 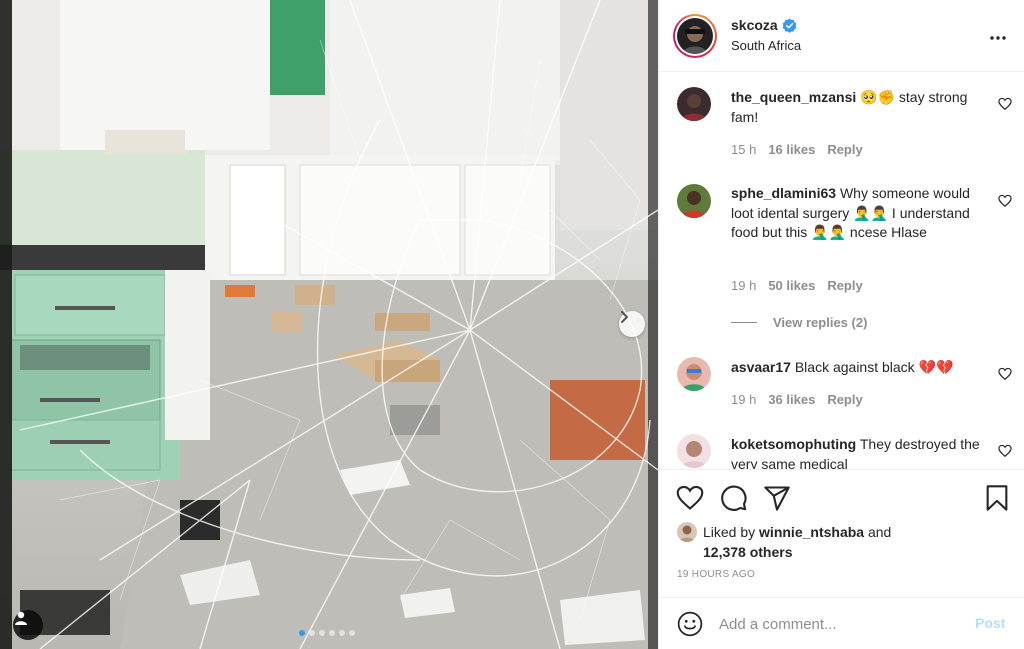 What do you see at coordinates (793, 97) in the screenshot?
I see `comment-username: the_queen_mzansi` at bounding box center [793, 97].